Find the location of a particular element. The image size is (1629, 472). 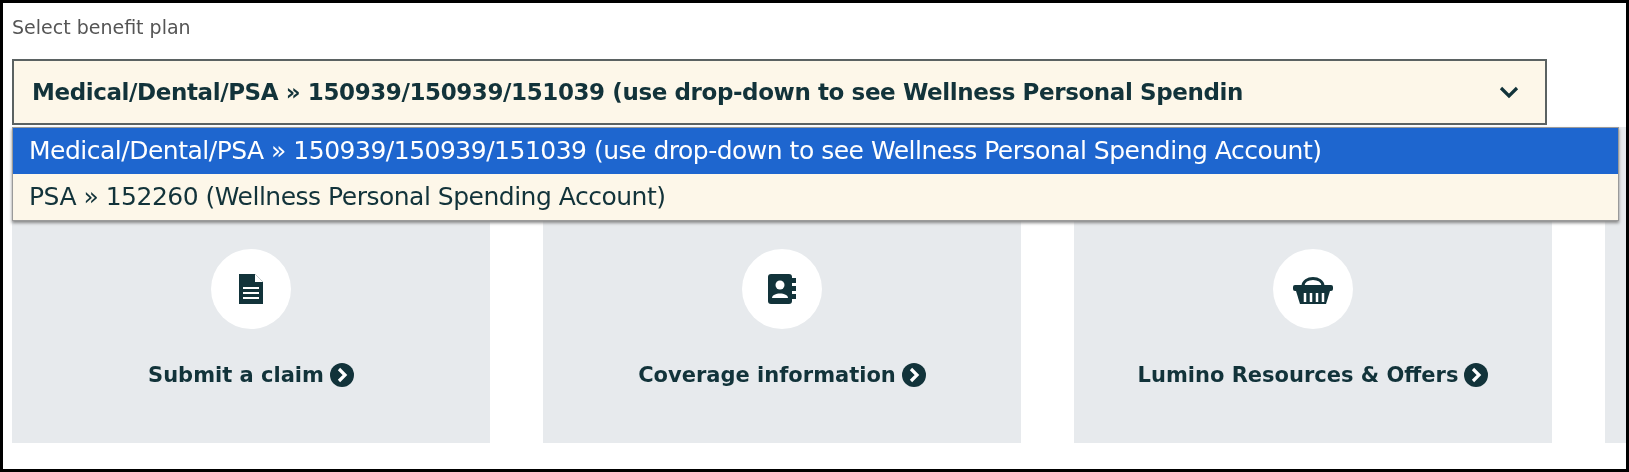

document-icon is located at coordinates (251, 289).